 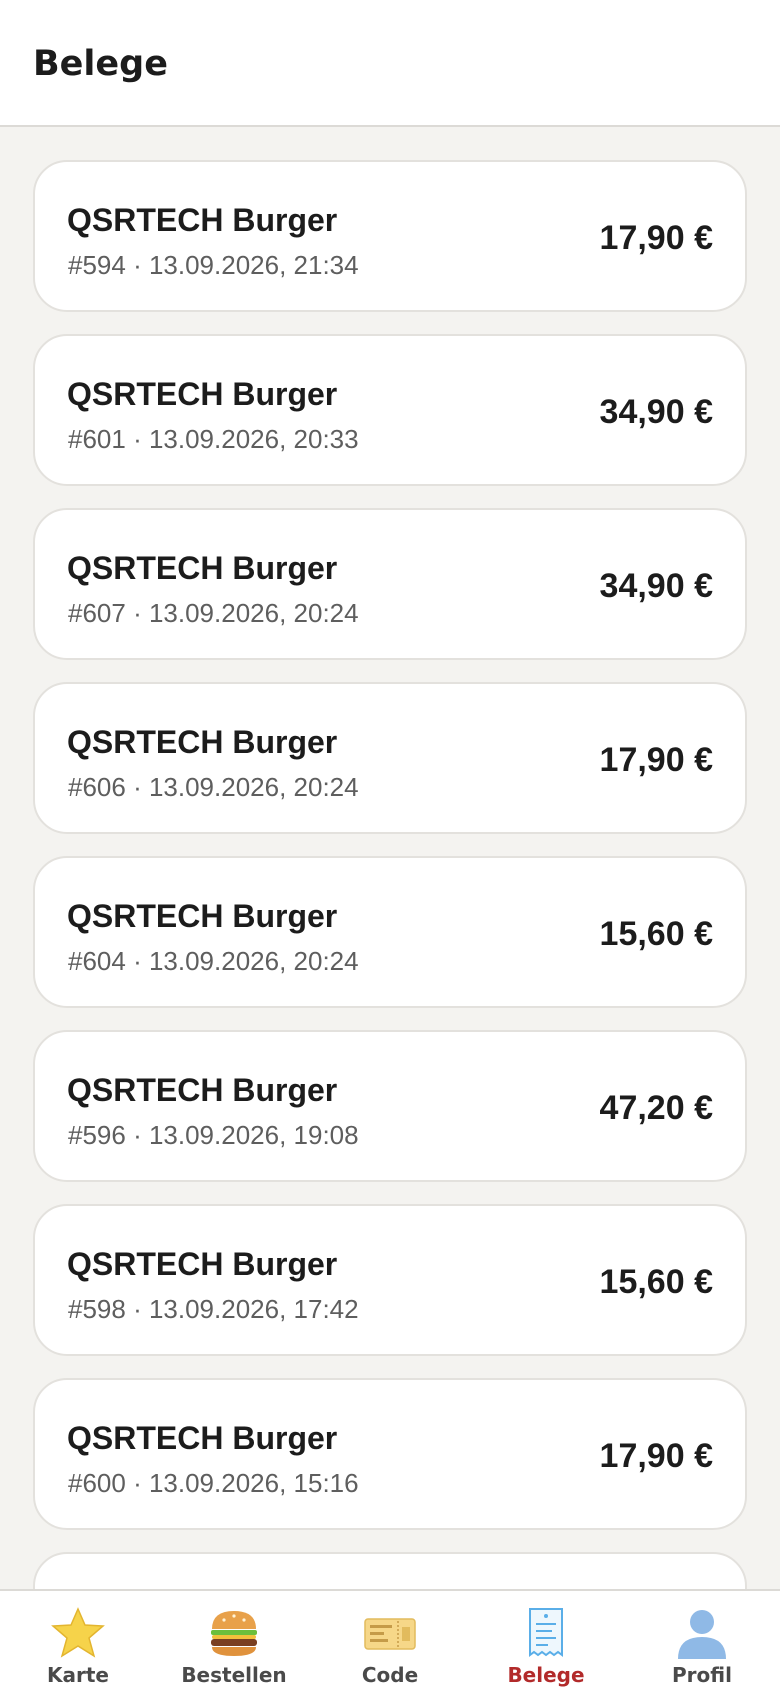 What do you see at coordinates (78, 1675) in the screenshot?
I see `tab-label: Karte` at bounding box center [78, 1675].